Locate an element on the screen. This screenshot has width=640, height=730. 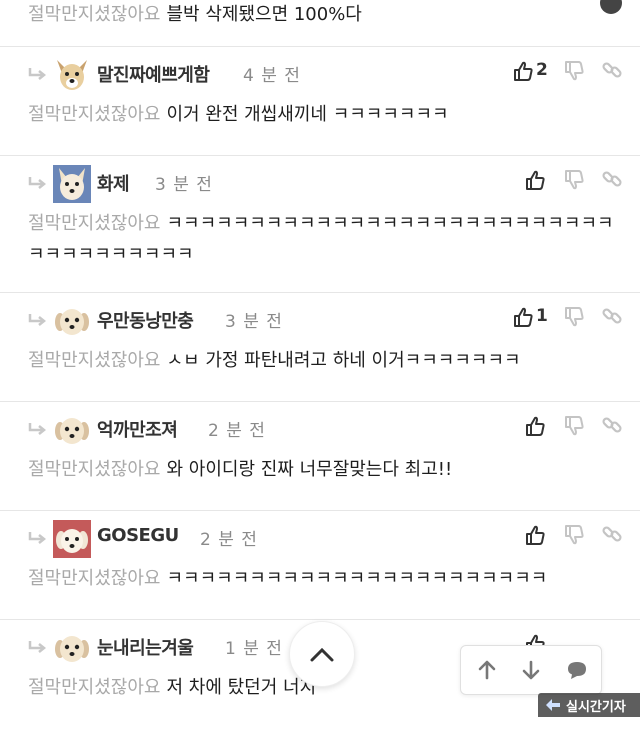
chevron-up-icon is located at coordinates (322, 654).